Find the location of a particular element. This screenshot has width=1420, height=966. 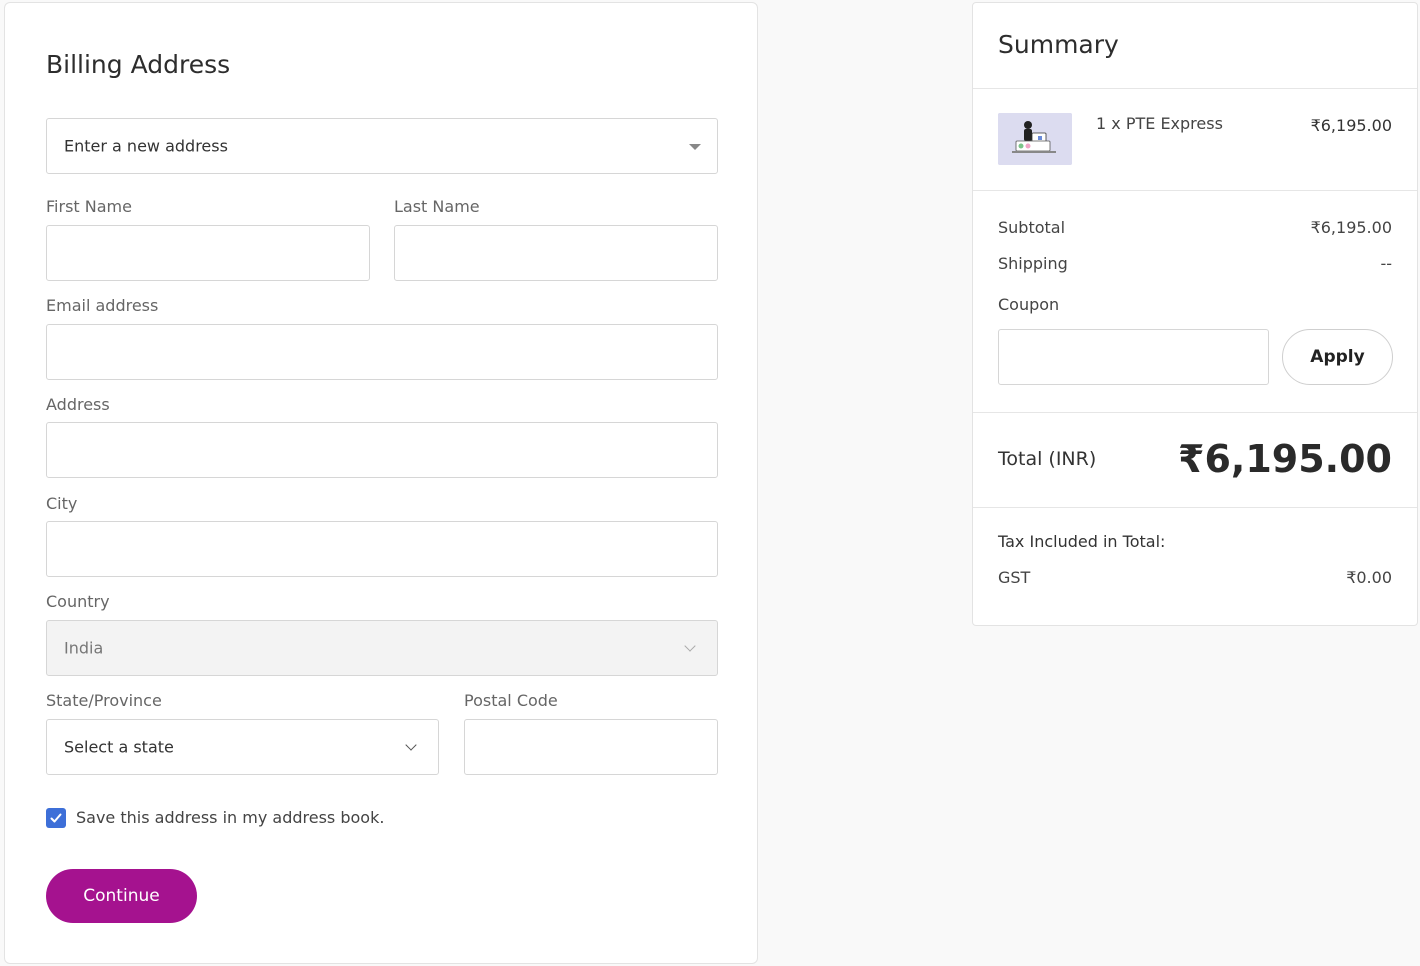

gst-label: GST is located at coordinates (1014, 577).